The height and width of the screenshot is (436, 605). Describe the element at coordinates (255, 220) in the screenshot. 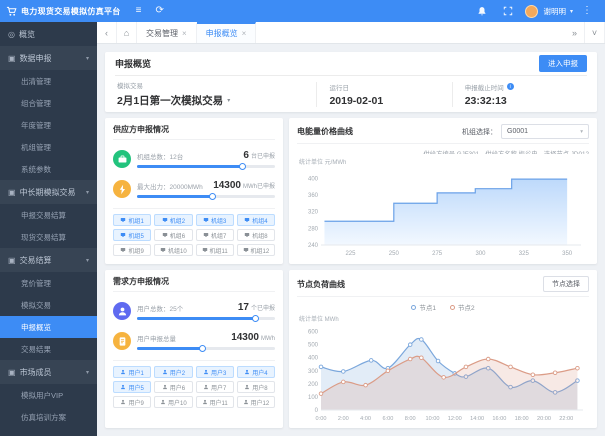

I see `unit-button-4: 机组4` at that location.